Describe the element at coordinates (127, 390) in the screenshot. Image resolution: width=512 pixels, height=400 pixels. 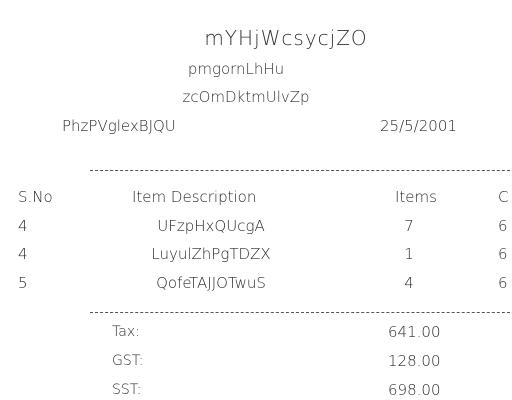
I see `sst-label: SST:` at that location.